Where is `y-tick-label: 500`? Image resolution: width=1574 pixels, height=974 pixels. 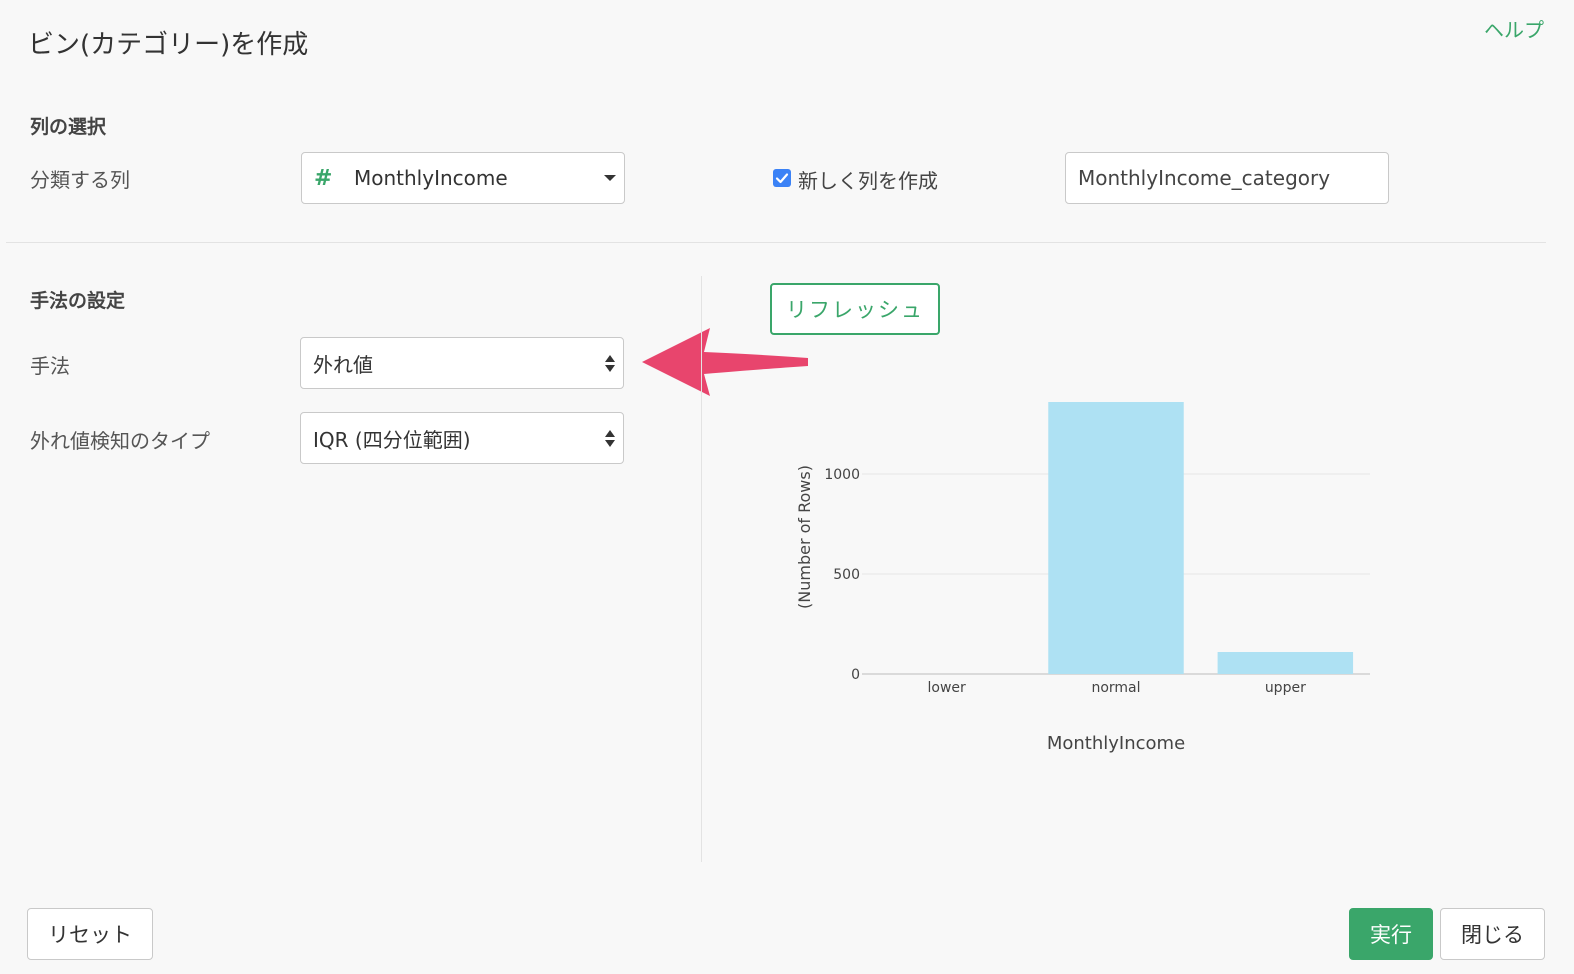
y-tick-label: 500 is located at coordinates (846, 575).